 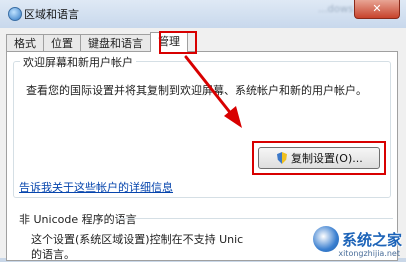 I want to click on window-title: 区域和语言, so click(x=51, y=14).